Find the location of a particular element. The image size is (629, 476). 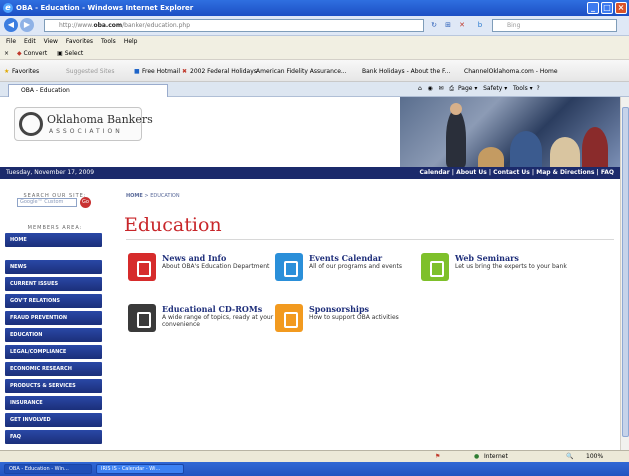

search-go-button: Go is located at coordinates (85, 202).